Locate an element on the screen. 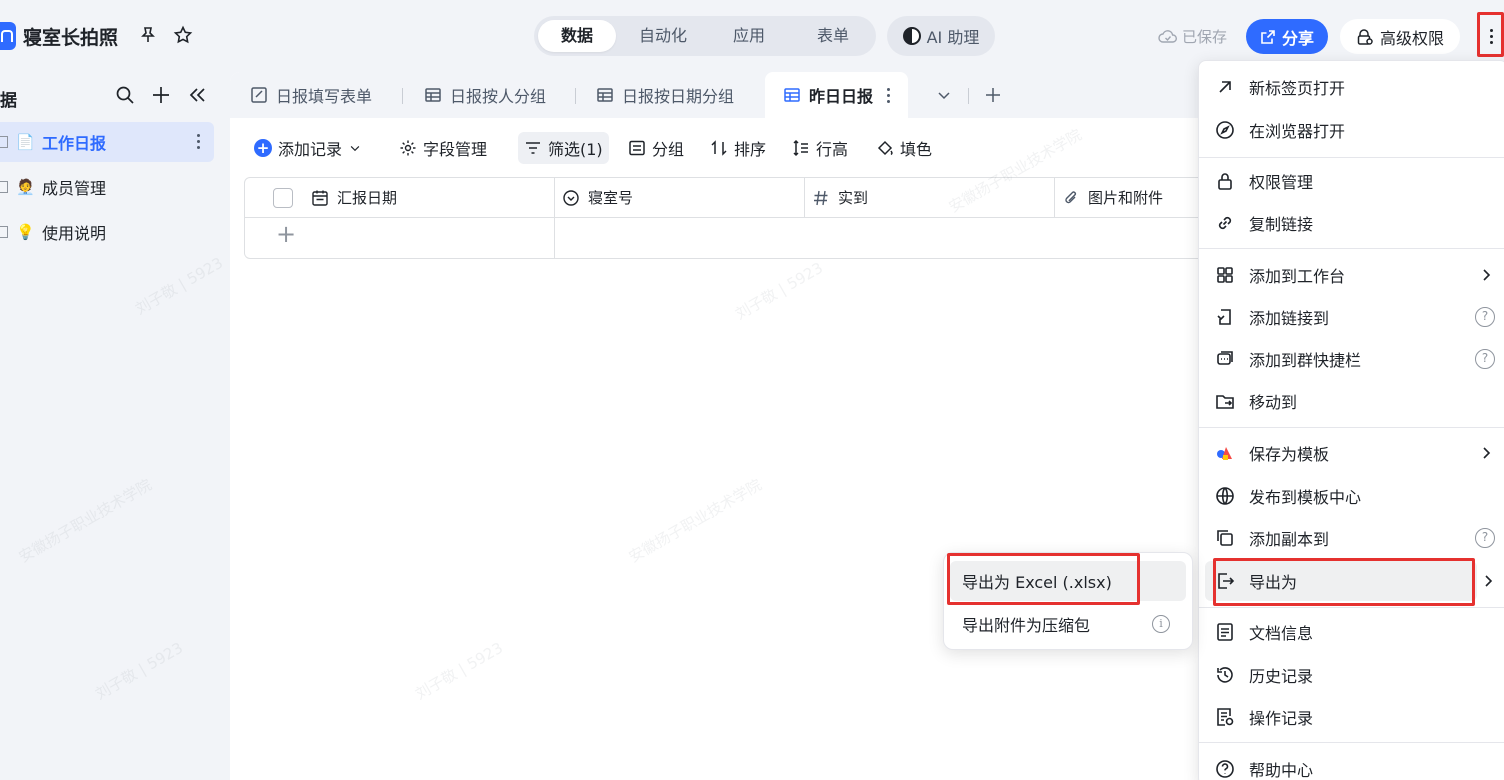 Image resolution: width=1504 pixels, height=780 pixels. menu-export-as: 导出为 is located at coordinates (1341, 581).